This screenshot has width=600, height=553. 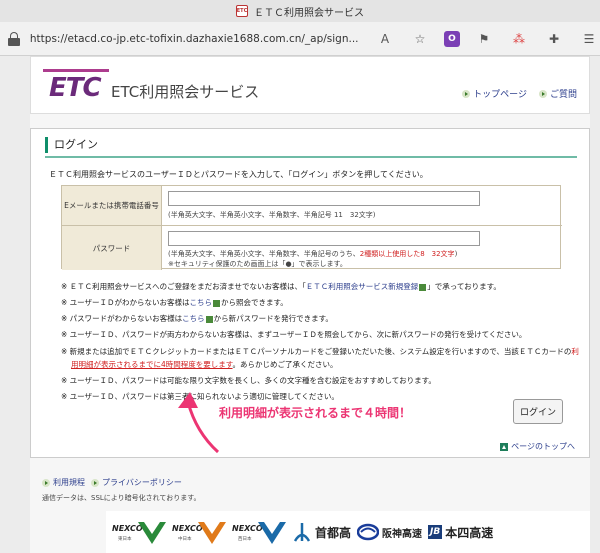 I want to click on puzzle-icon: ✚, so click(x=554, y=39).